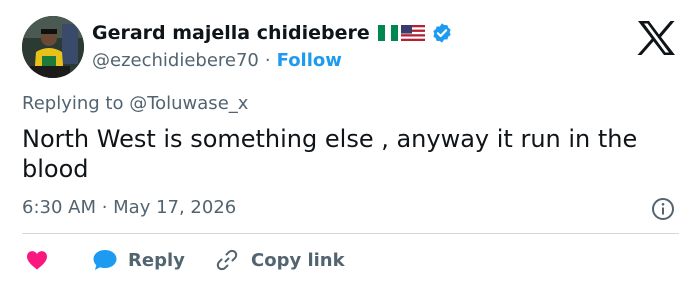 The height and width of the screenshot is (287, 700). I want to click on tweet-timestamp: 6:30 AM · May 17, 2026, so click(129, 207).